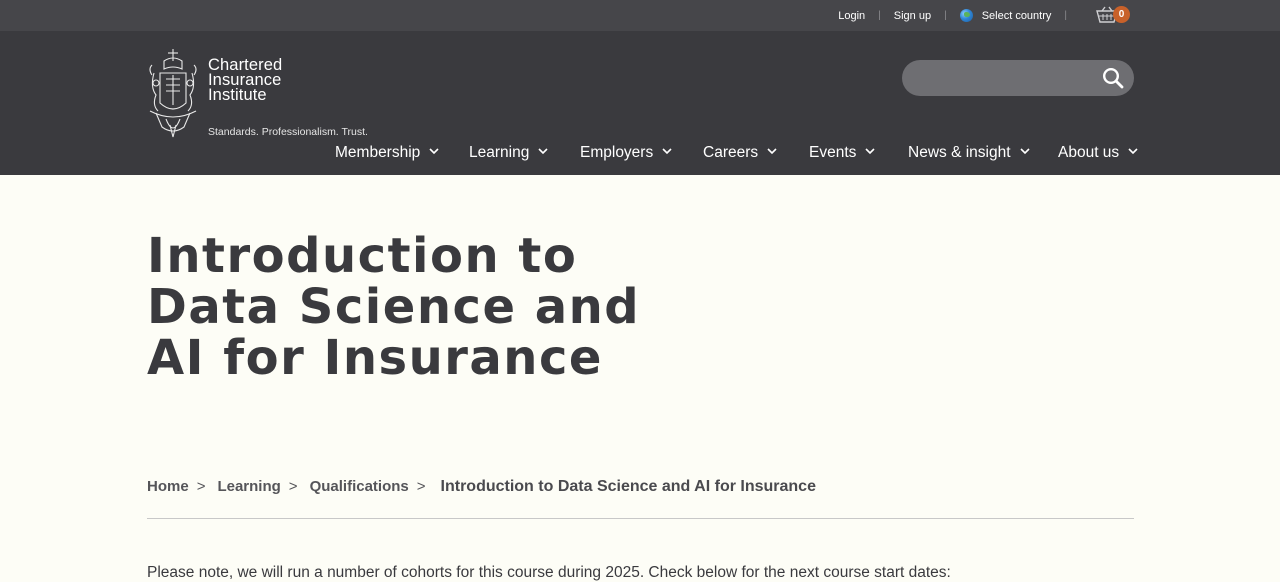 This screenshot has width=1280, height=582. I want to click on login-link: Login, so click(851, 16).